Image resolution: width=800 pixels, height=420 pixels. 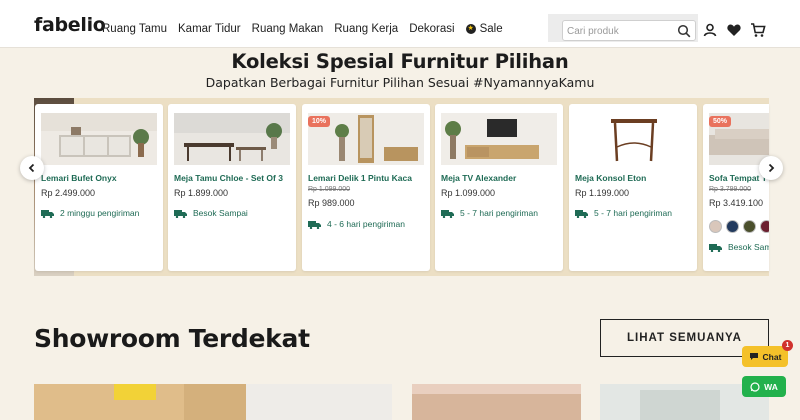 I want to click on discount-badge: 10%, so click(x=319, y=121).